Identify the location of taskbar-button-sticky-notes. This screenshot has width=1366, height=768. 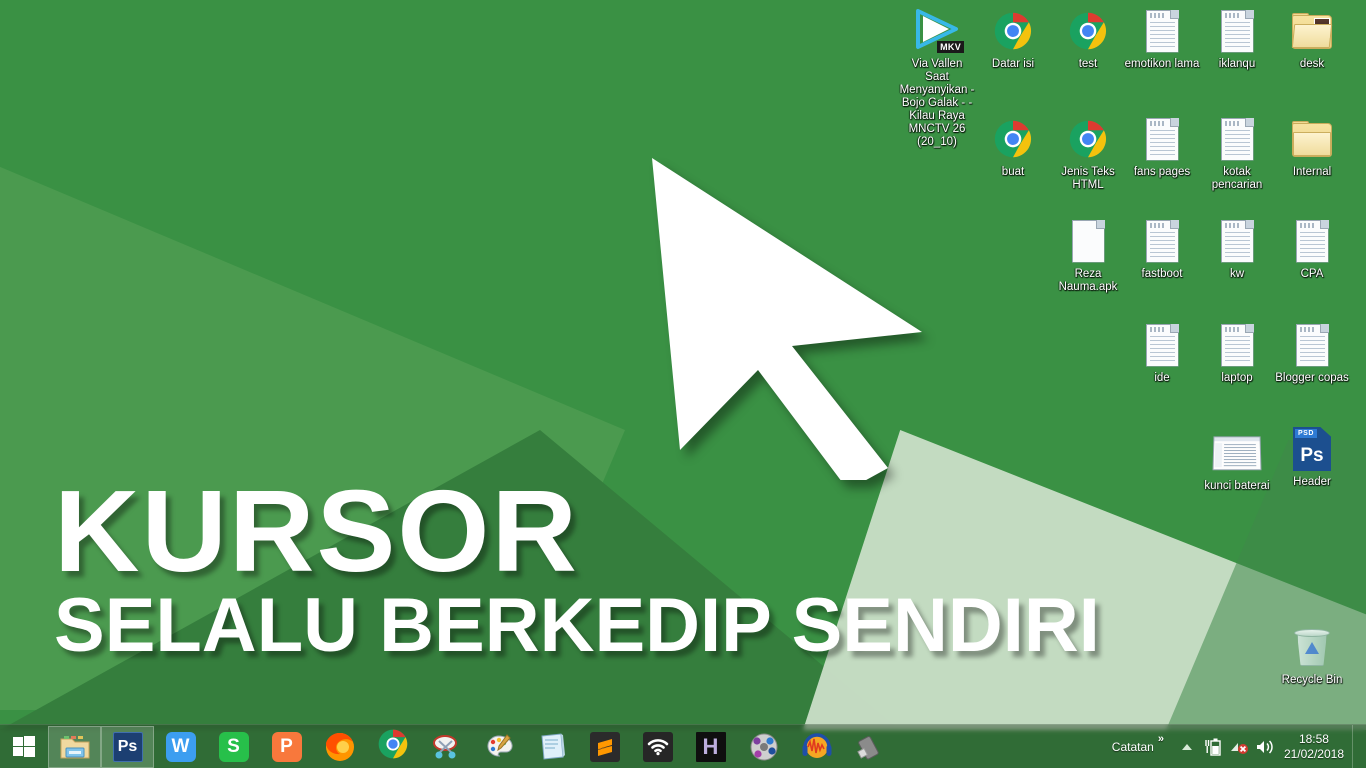
(551, 747).